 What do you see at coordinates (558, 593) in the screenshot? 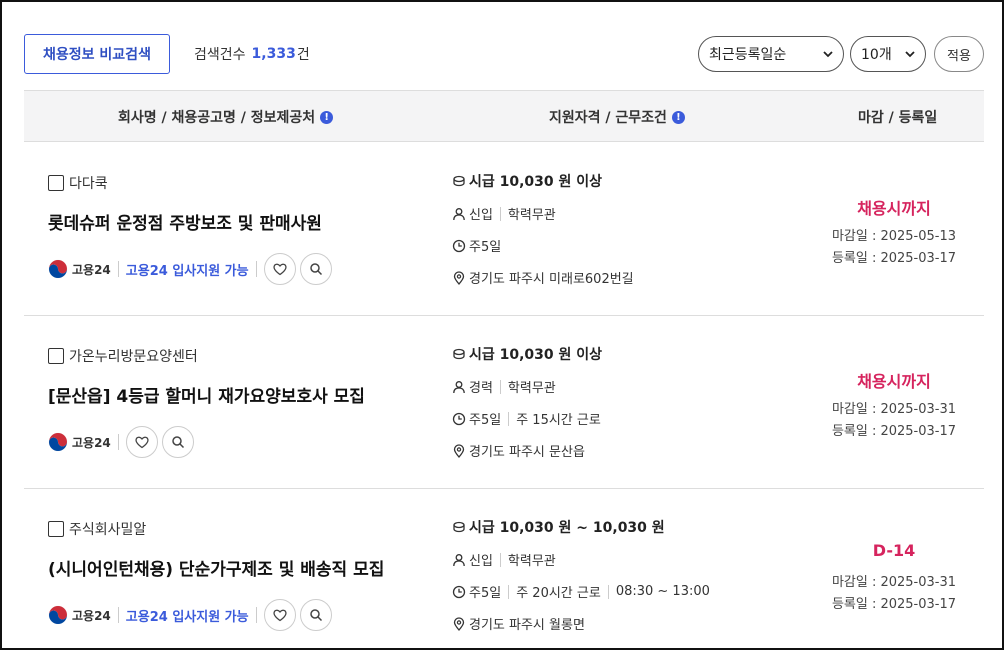
I see `weekly-hours-label: 주 20시간 근로` at bounding box center [558, 593].